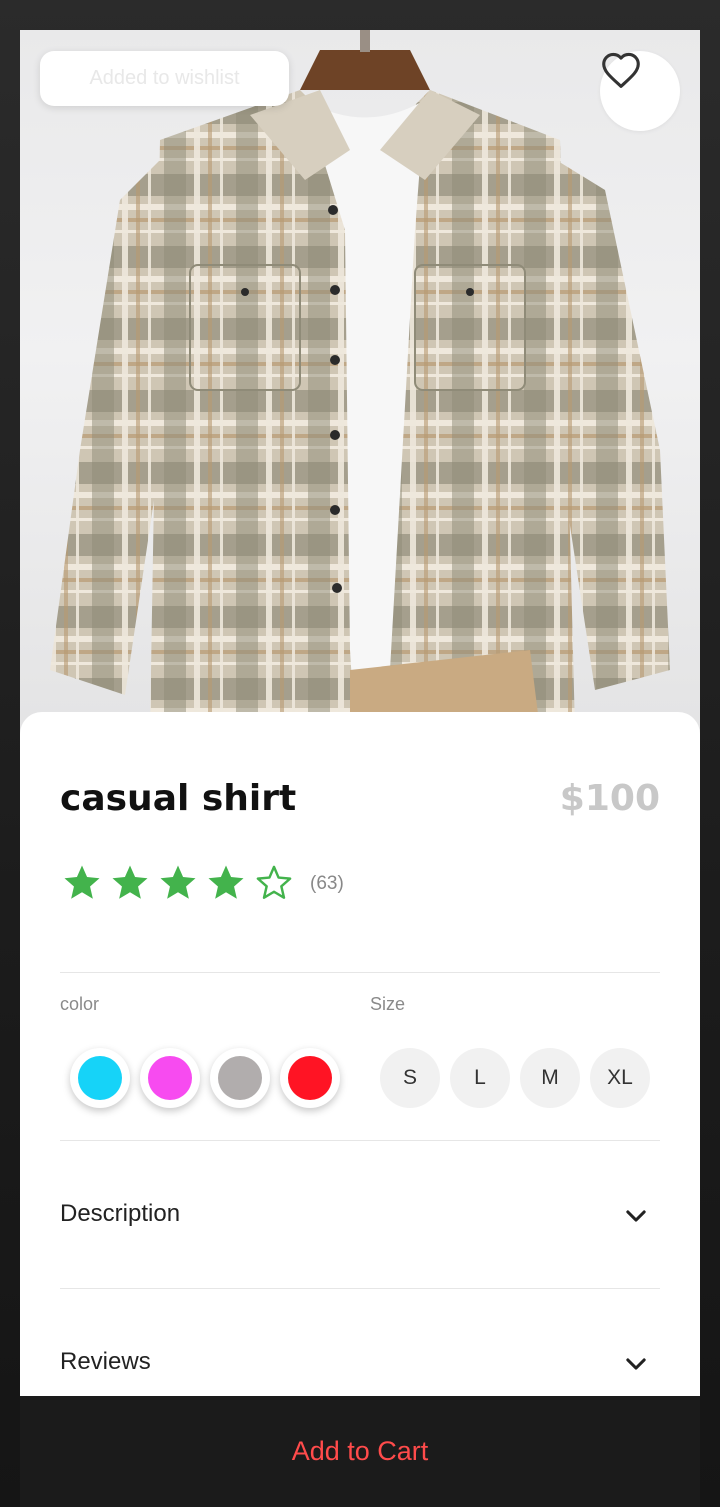 The height and width of the screenshot is (1507, 720). What do you see at coordinates (178, 798) in the screenshot?
I see `product-title: casual shirt` at bounding box center [178, 798].